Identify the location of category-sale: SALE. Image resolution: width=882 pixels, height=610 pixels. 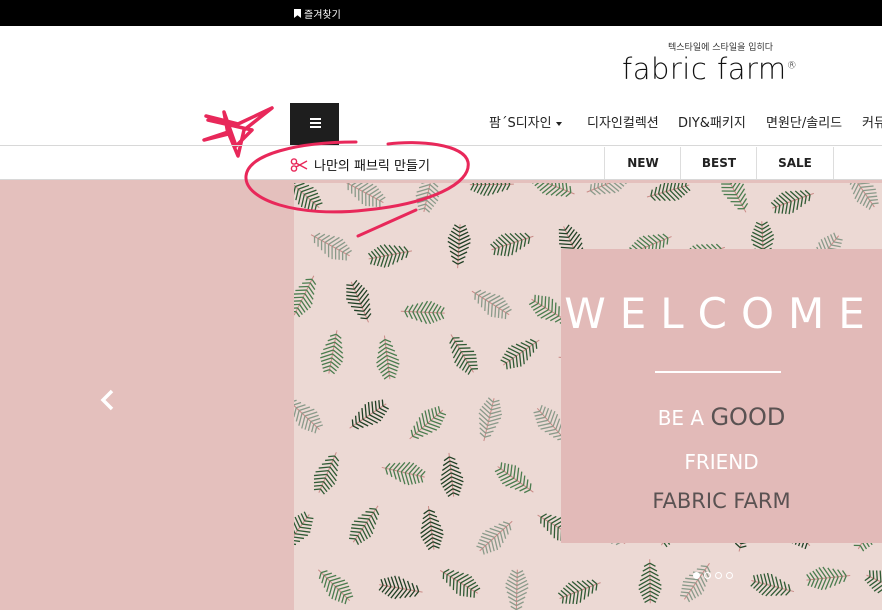
(795, 163).